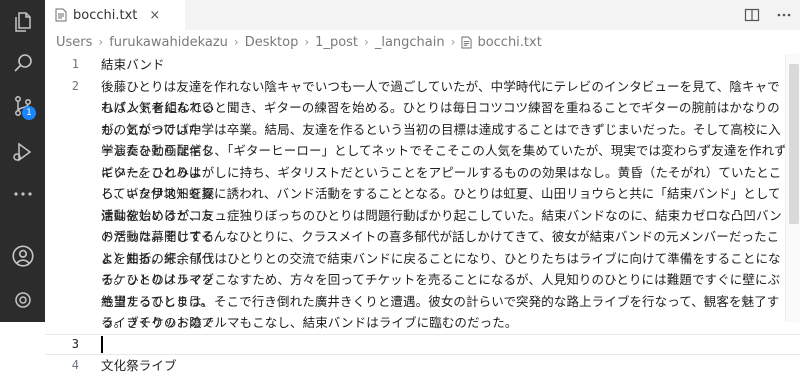  Describe the element at coordinates (74, 42) in the screenshot. I see `breadcrumb-item: Users` at that location.